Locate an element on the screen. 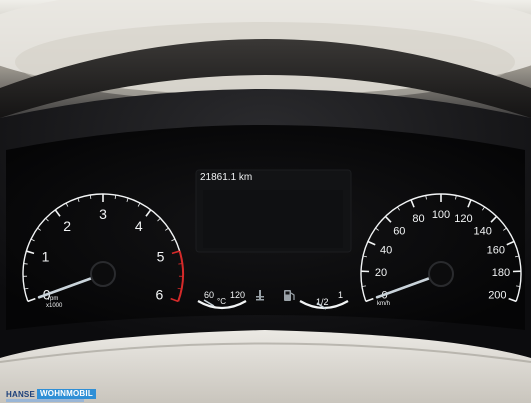 Image resolution: width=531 pixels, height=403 pixels. watermark-brand-part1: HANSE is located at coordinates (21, 394).